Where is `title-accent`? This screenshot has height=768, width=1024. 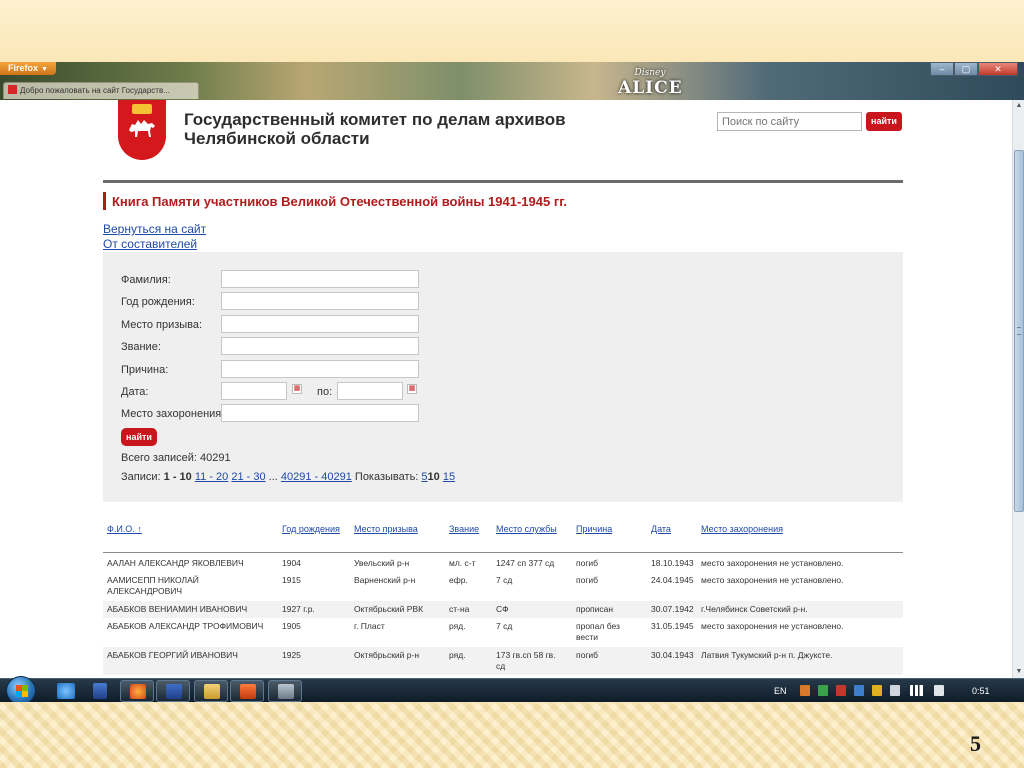
title-accent is located at coordinates (104, 201).